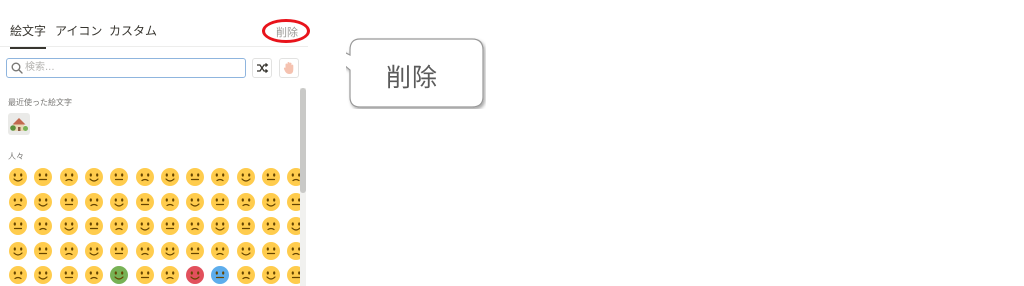 This screenshot has width=1024, height=286. Describe the element at coordinates (271, 226) in the screenshot. I see `neutral-emoji` at that location.